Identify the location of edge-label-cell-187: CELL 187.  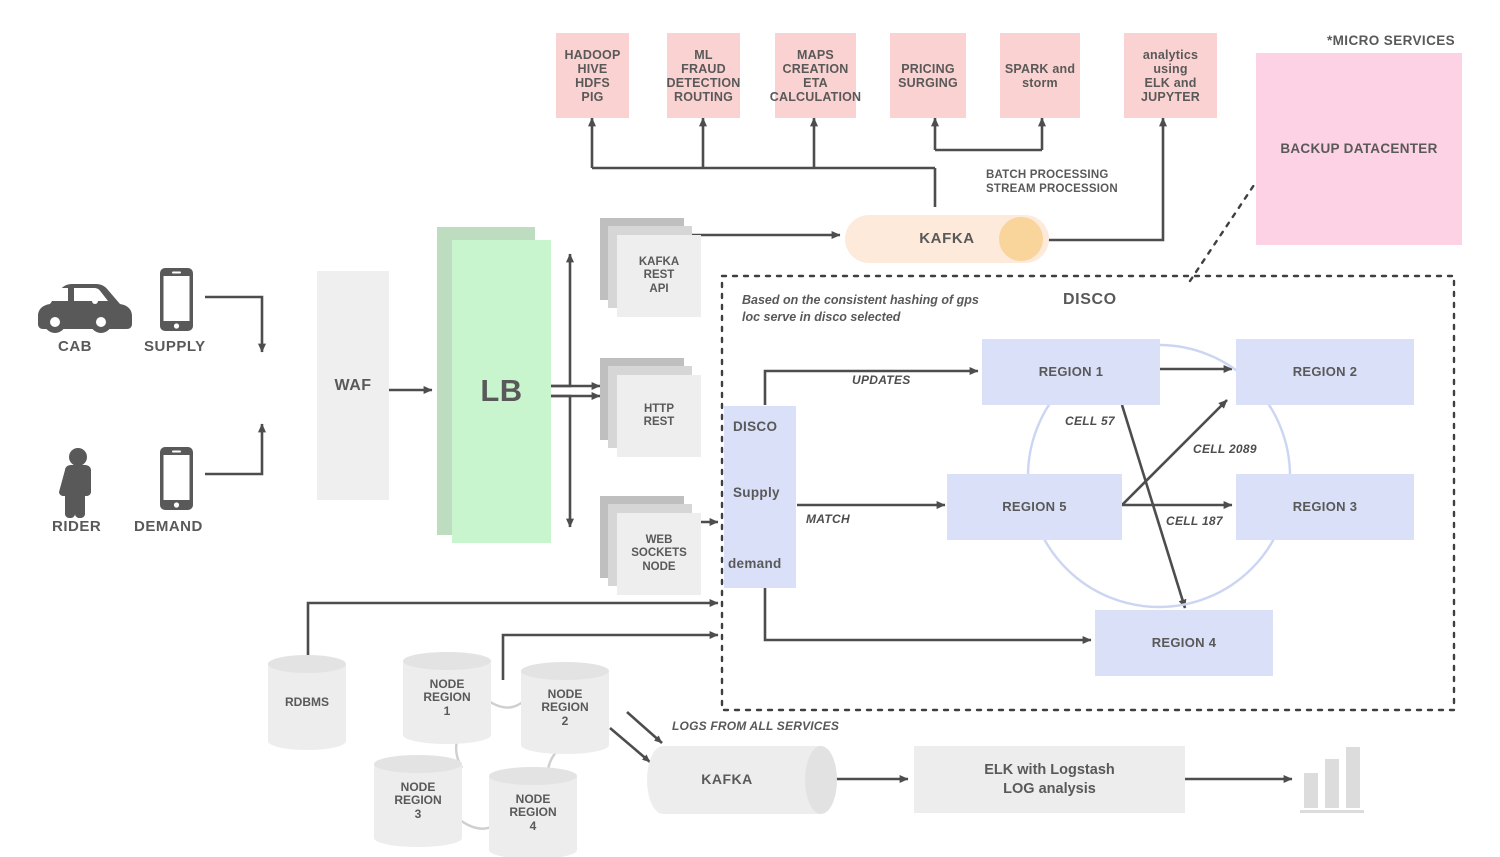
(1194, 521).